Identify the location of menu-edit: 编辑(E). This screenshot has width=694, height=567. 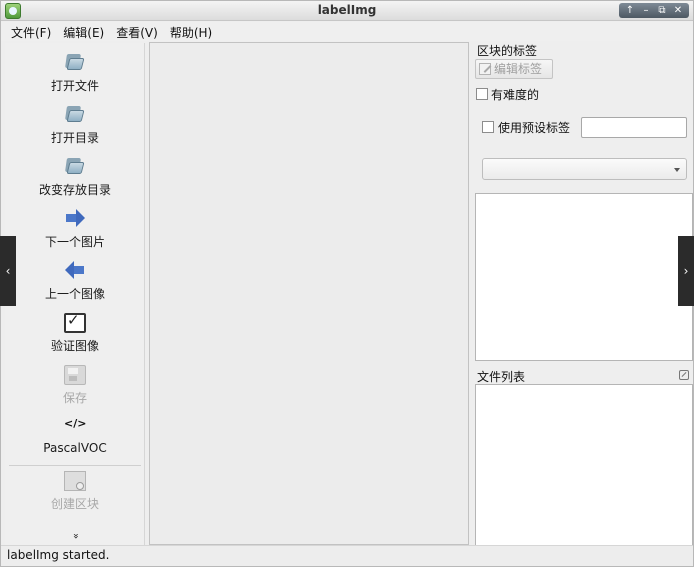
(83, 31).